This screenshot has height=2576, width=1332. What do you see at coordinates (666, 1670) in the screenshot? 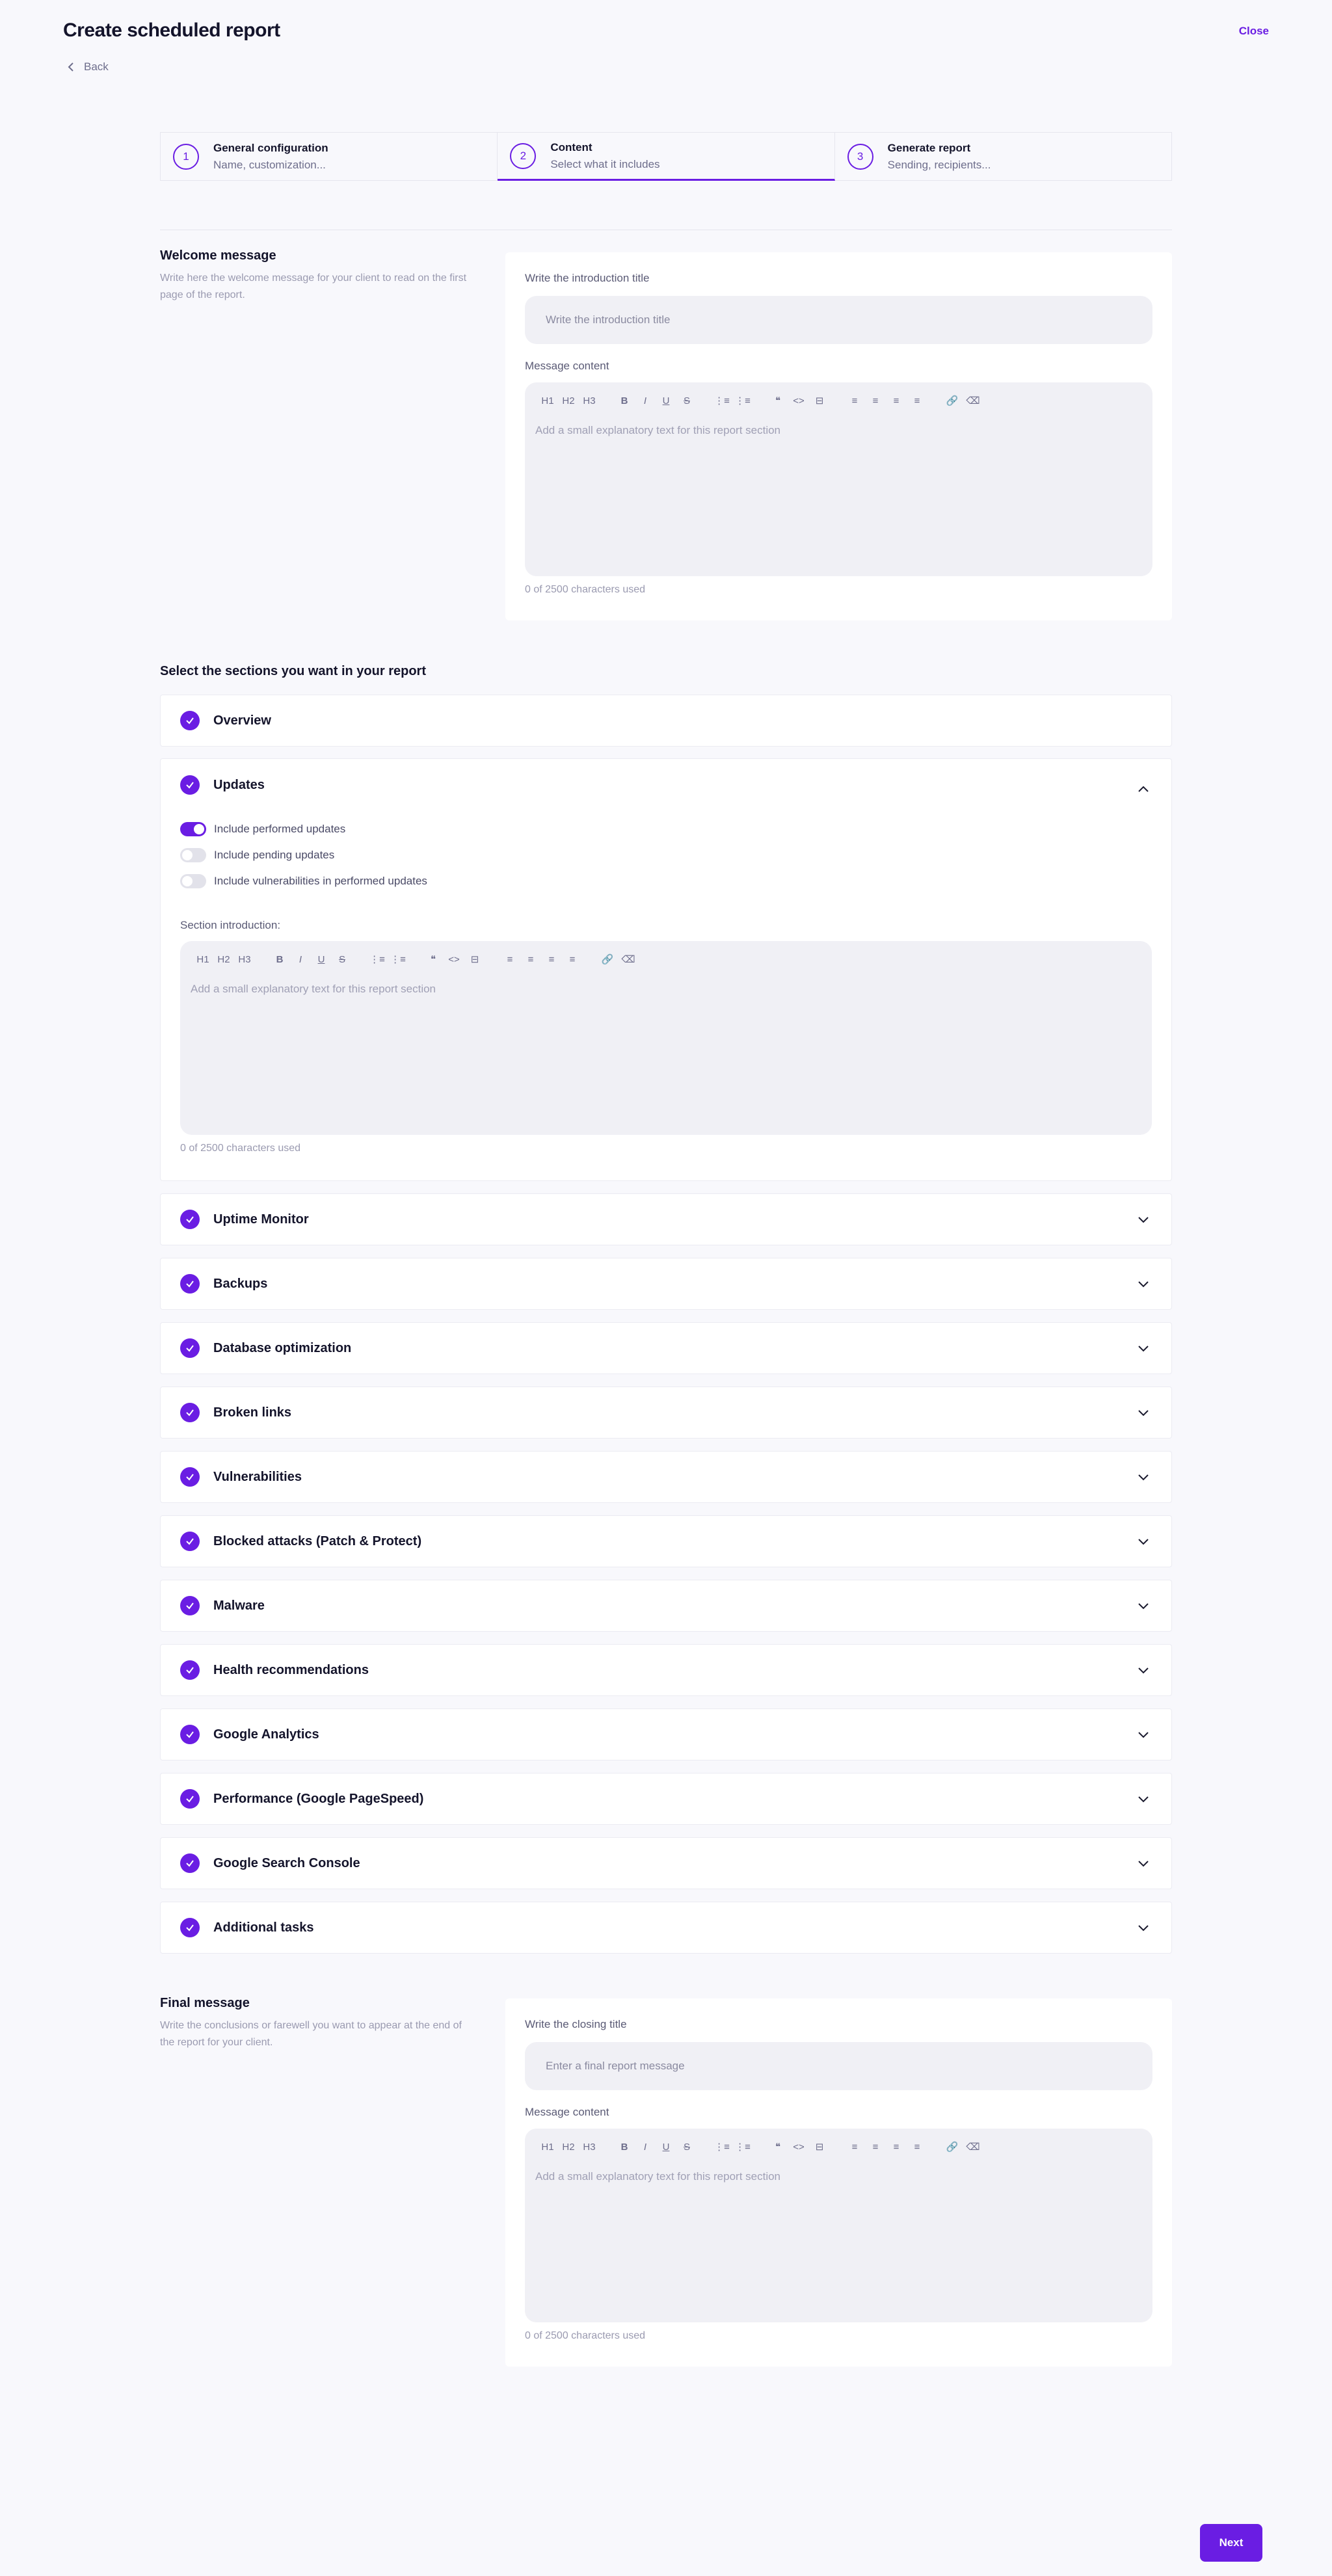
I see `section-health-recommendations: Health recommendations` at bounding box center [666, 1670].